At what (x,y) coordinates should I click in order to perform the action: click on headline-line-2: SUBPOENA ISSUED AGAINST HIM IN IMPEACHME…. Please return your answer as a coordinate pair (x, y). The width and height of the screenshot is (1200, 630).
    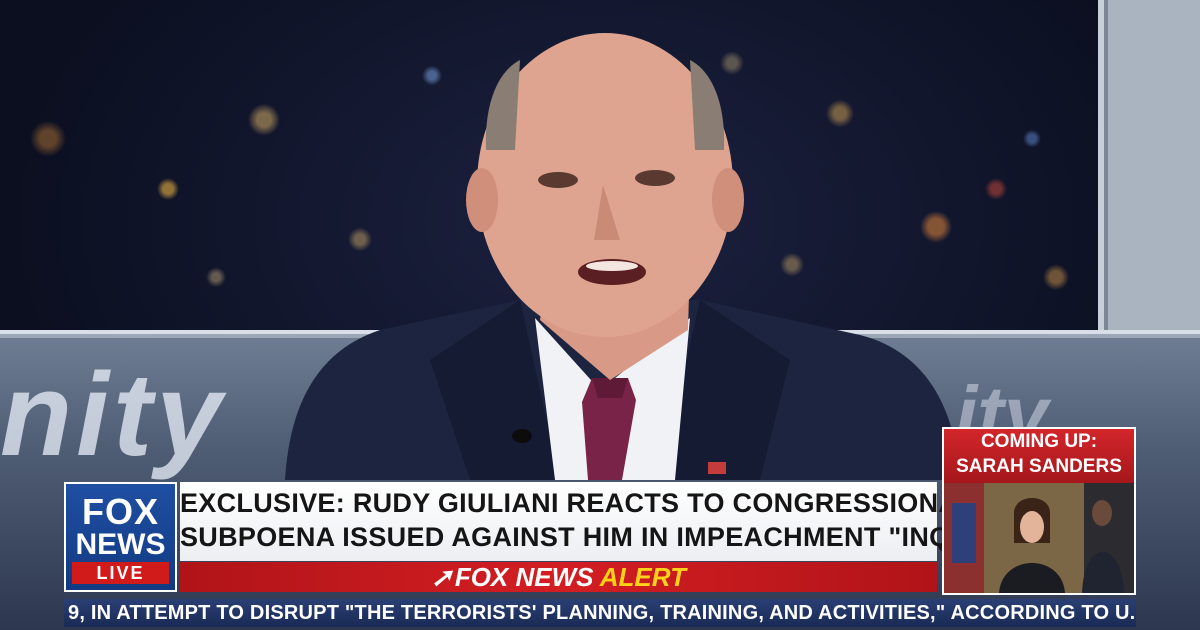
    Looking at the image, I should click on (604, 537).